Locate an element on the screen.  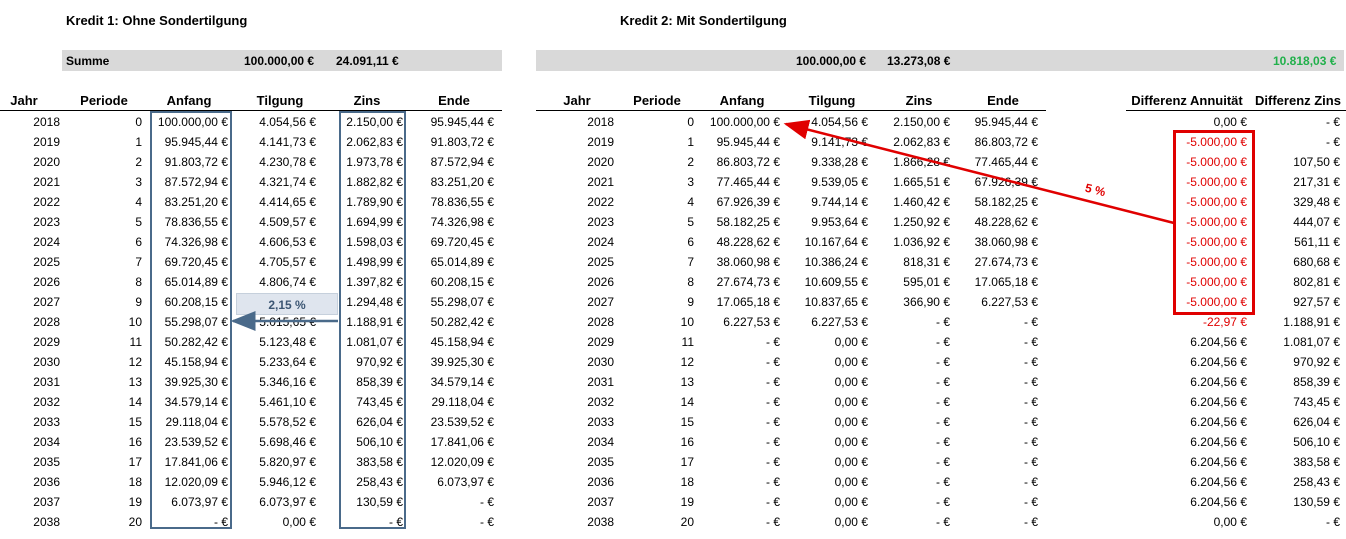
cell-t1: 4.606,53 € is located at coordinates (287, 242).